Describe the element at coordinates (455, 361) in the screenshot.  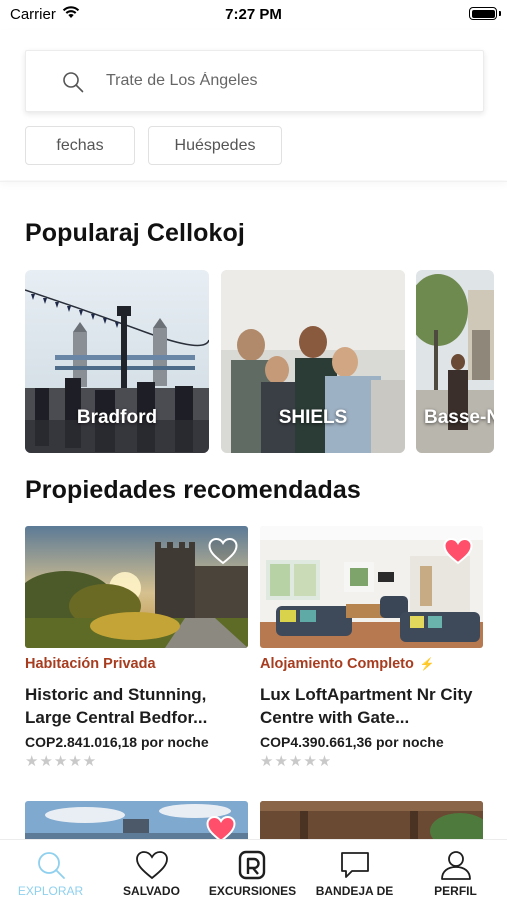
I see `destination-card-basse: Basse-N` at that location.